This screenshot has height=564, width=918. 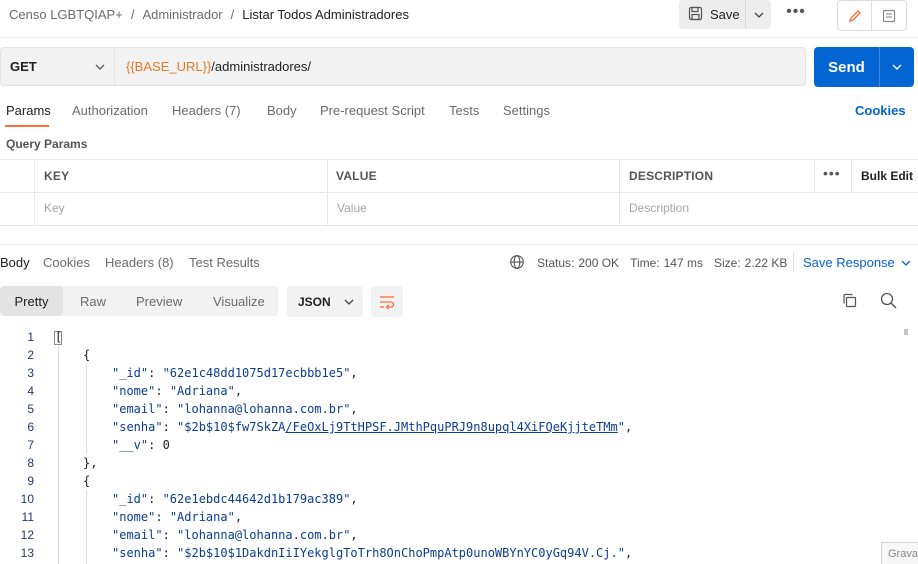 I want to click on table-column-divider, so click(x=814, y=175).